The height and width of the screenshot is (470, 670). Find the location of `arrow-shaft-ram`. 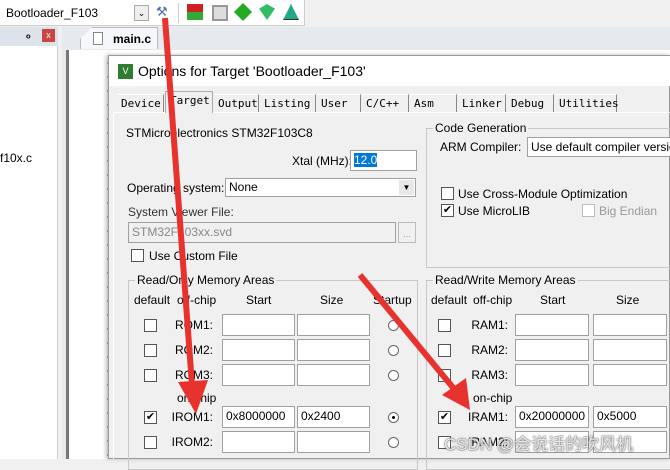

arrow-shaft-ram is located at coordinates (407, 332).